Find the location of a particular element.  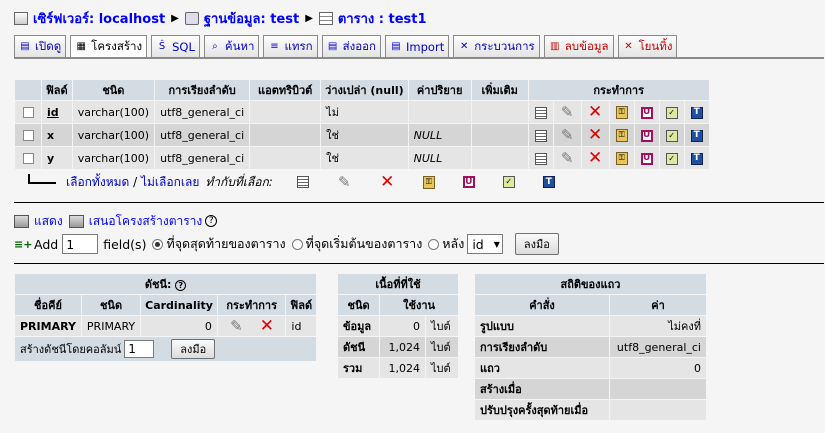

tab-label: โครงสร้าง is located at coordinates (117, 45).